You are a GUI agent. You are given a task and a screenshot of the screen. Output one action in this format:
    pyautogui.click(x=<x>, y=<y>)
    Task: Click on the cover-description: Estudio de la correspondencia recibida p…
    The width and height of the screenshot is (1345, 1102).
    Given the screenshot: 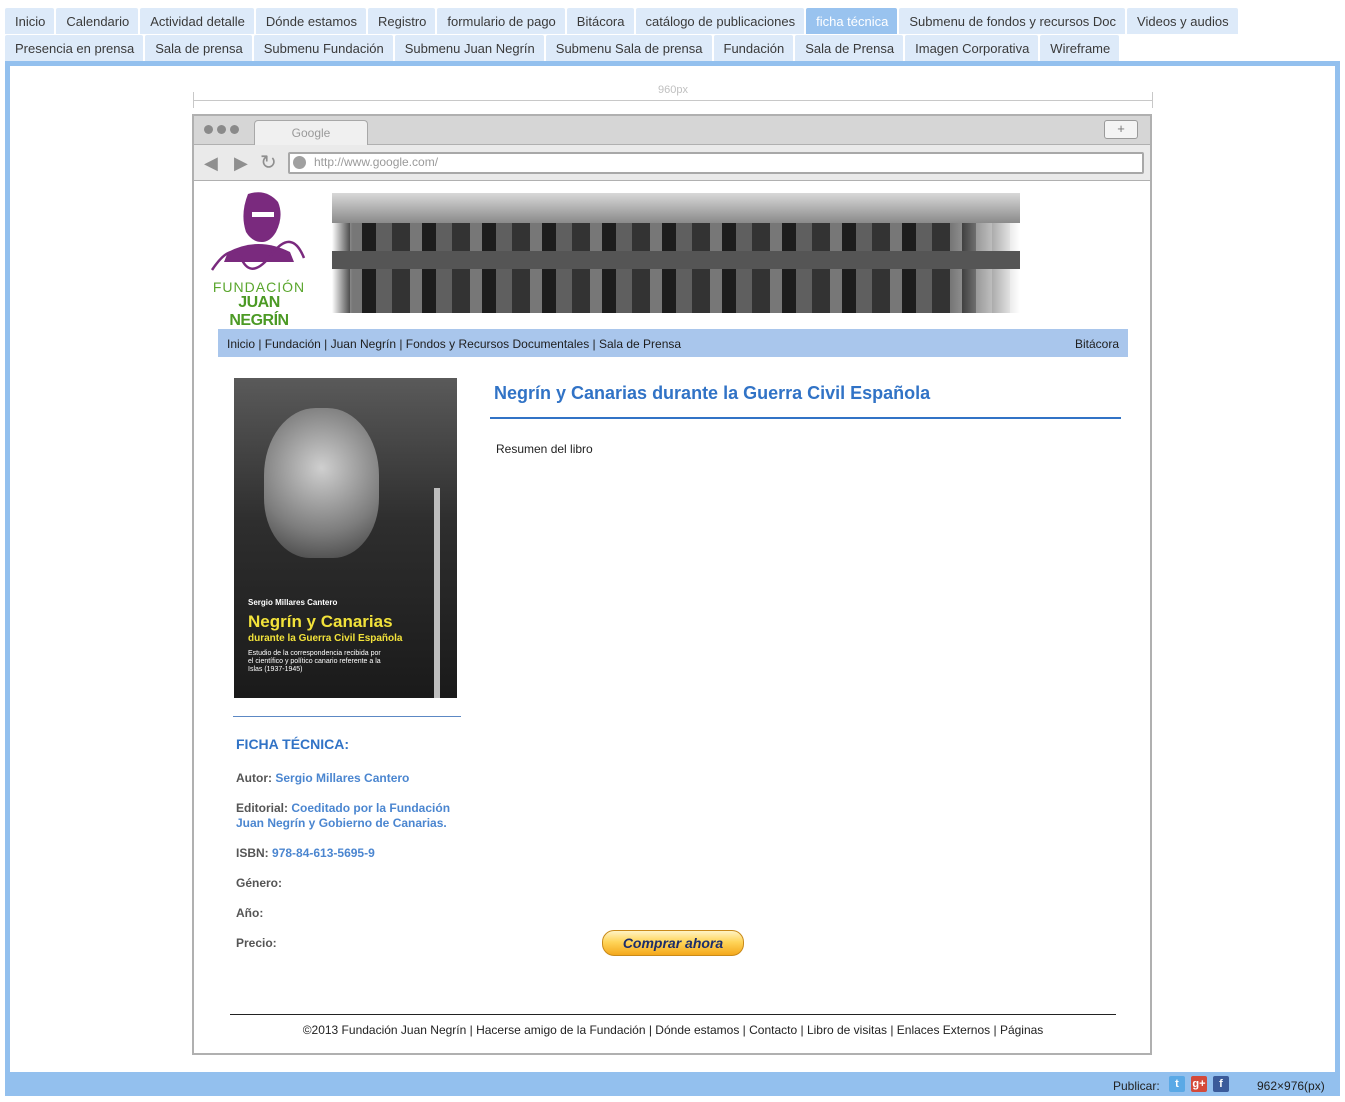 What is the action you would take?
    pyautogui.click(x=314, y=661)
    